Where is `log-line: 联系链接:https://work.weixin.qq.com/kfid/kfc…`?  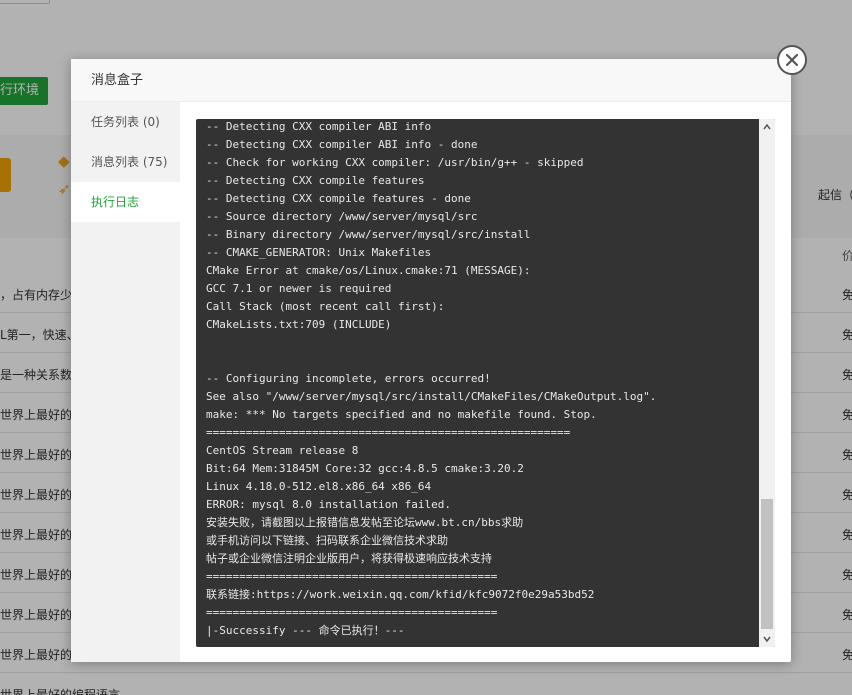
log-line: 联系链接:https://work.weixin.qq.com/kfid/kfc… is located at coordinates (400, 594).